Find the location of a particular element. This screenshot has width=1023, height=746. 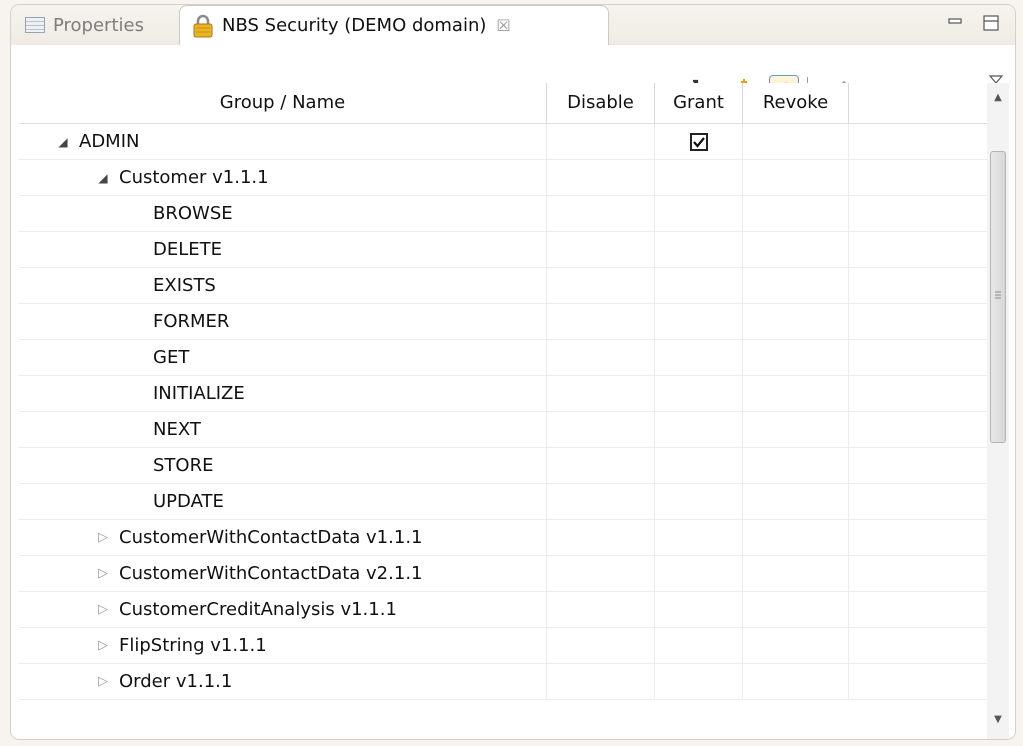

tab-nbs-security: NBS Security (DEMO domain) ☒ is located at coordinates (394, 25).